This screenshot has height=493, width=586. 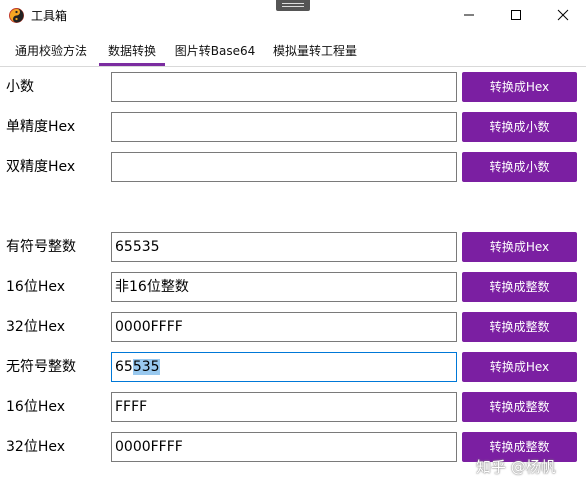 What do you see at coordinates (284, 127) in the screenshot?
I see `float32-hex-input` at bounding box center [284, 127].